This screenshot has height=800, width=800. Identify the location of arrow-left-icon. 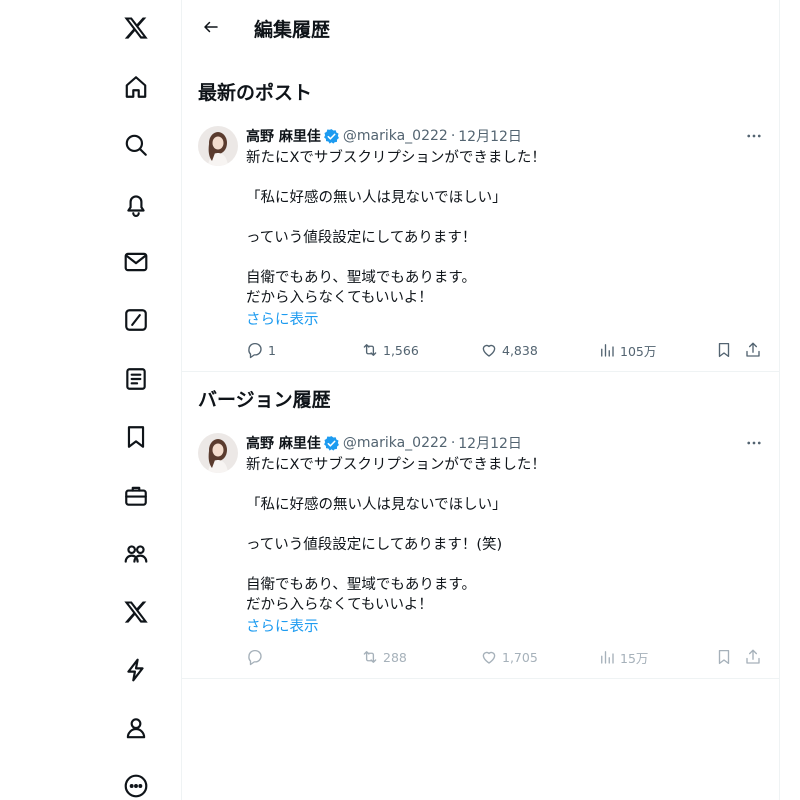
(211, 27).